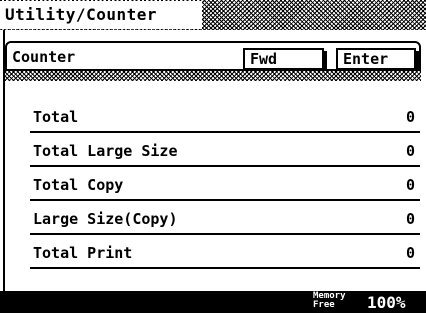 The width and height of the screenshot is (426, 313). I want to click on memory-free-value: 100%, so click(386, 302).